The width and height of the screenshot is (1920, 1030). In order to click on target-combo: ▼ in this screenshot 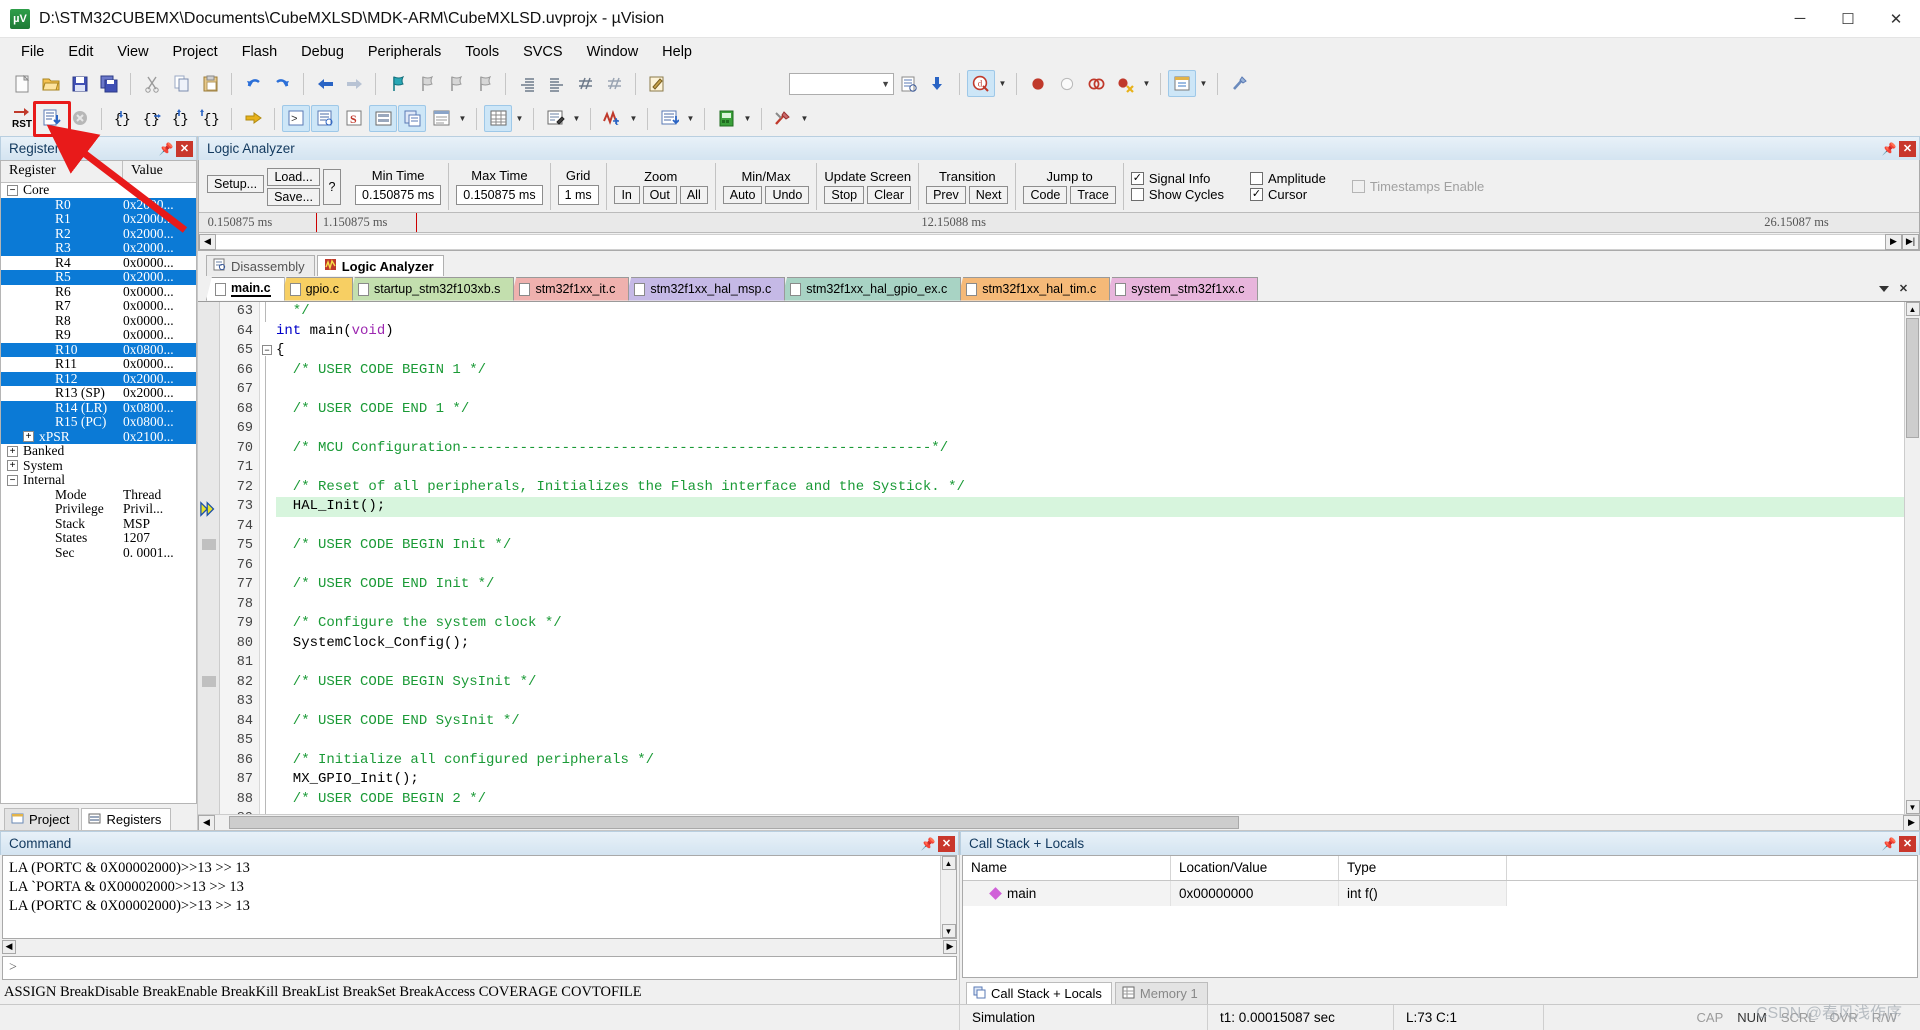, I will do `click(841, 83)`.